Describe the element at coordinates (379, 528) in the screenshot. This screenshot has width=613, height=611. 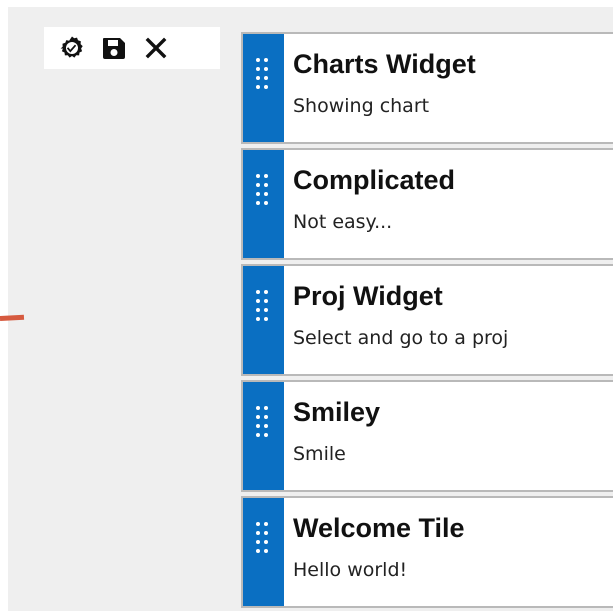
I see `widget-title: Welcome Tile` at that location.